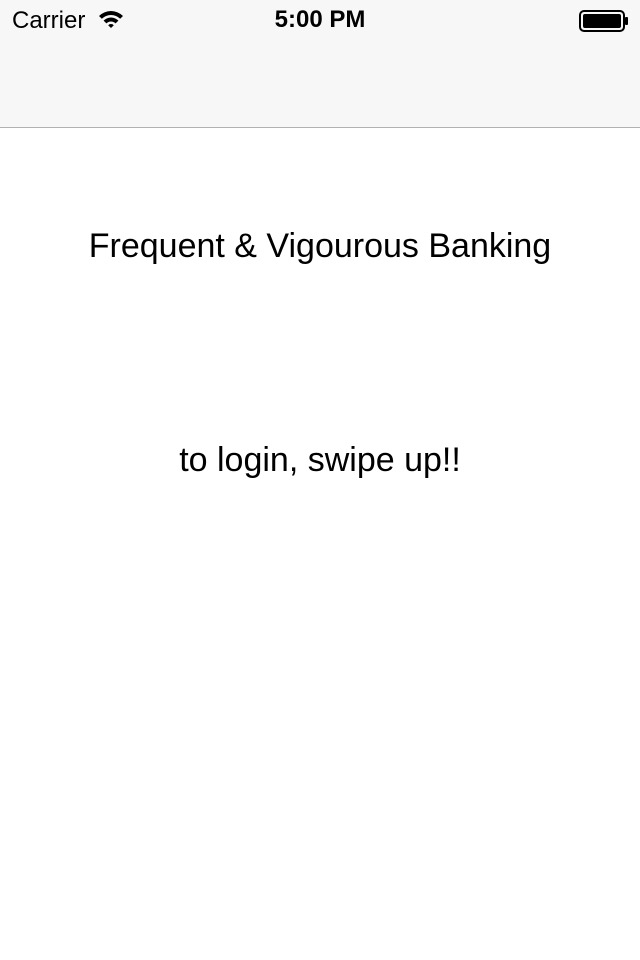  Describe the element at coordinates (320, 246) in the screenshot. I see `app-title: Frequent & Vigourous Banking` at that location.